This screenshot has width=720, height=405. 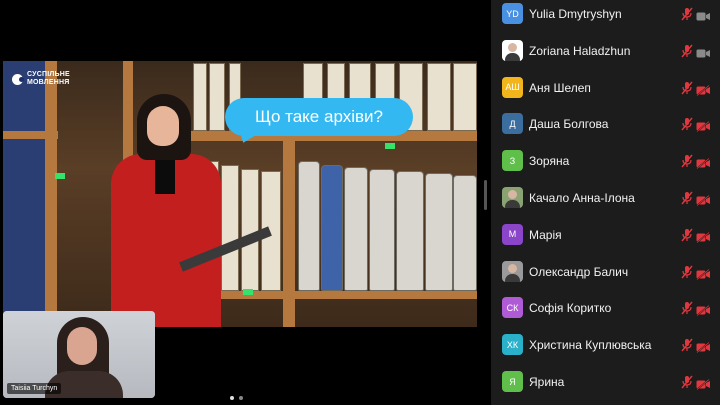 What do you see at coordinates (24, 194) in the screenshot?
I see `blue-shelf-column` at bounding box center [24, 194].